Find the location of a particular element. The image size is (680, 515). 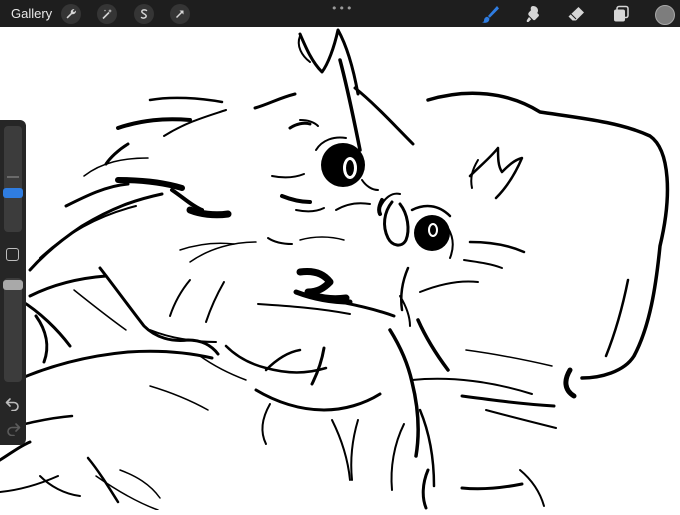

eraser-icon is located at coordinates (576, 14).